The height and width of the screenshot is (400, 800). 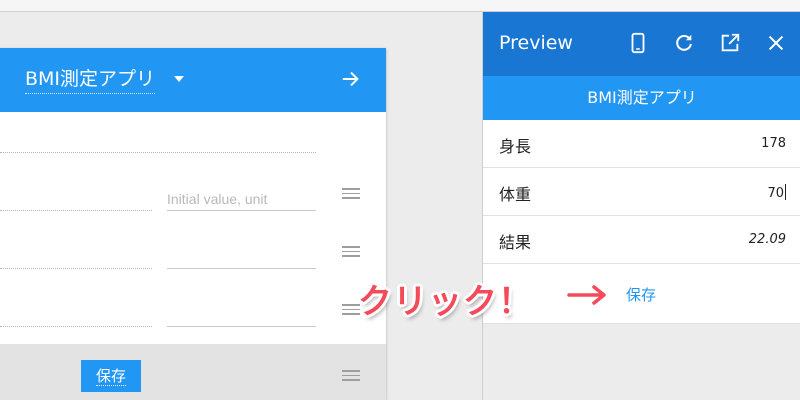 What do you see at coordinates (684, 43) in the screenshot?
I see `refresh-icon` at bounding box center [684, 43].